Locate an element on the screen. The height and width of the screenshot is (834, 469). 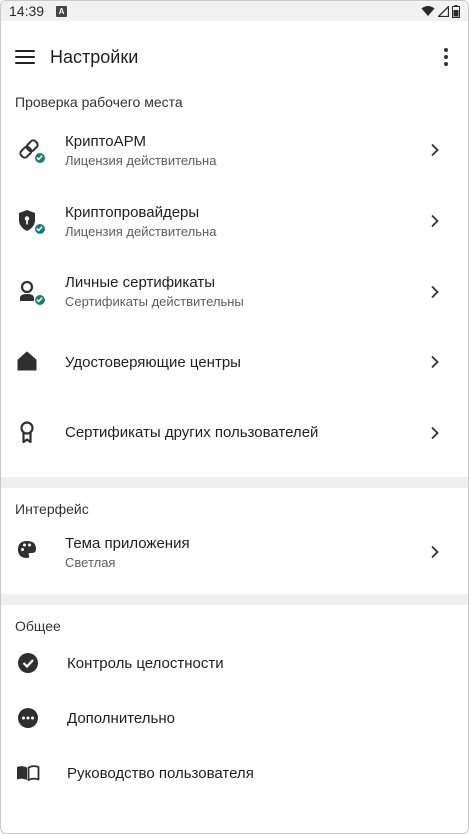
battery-icon is located at coordinates (456, 11).